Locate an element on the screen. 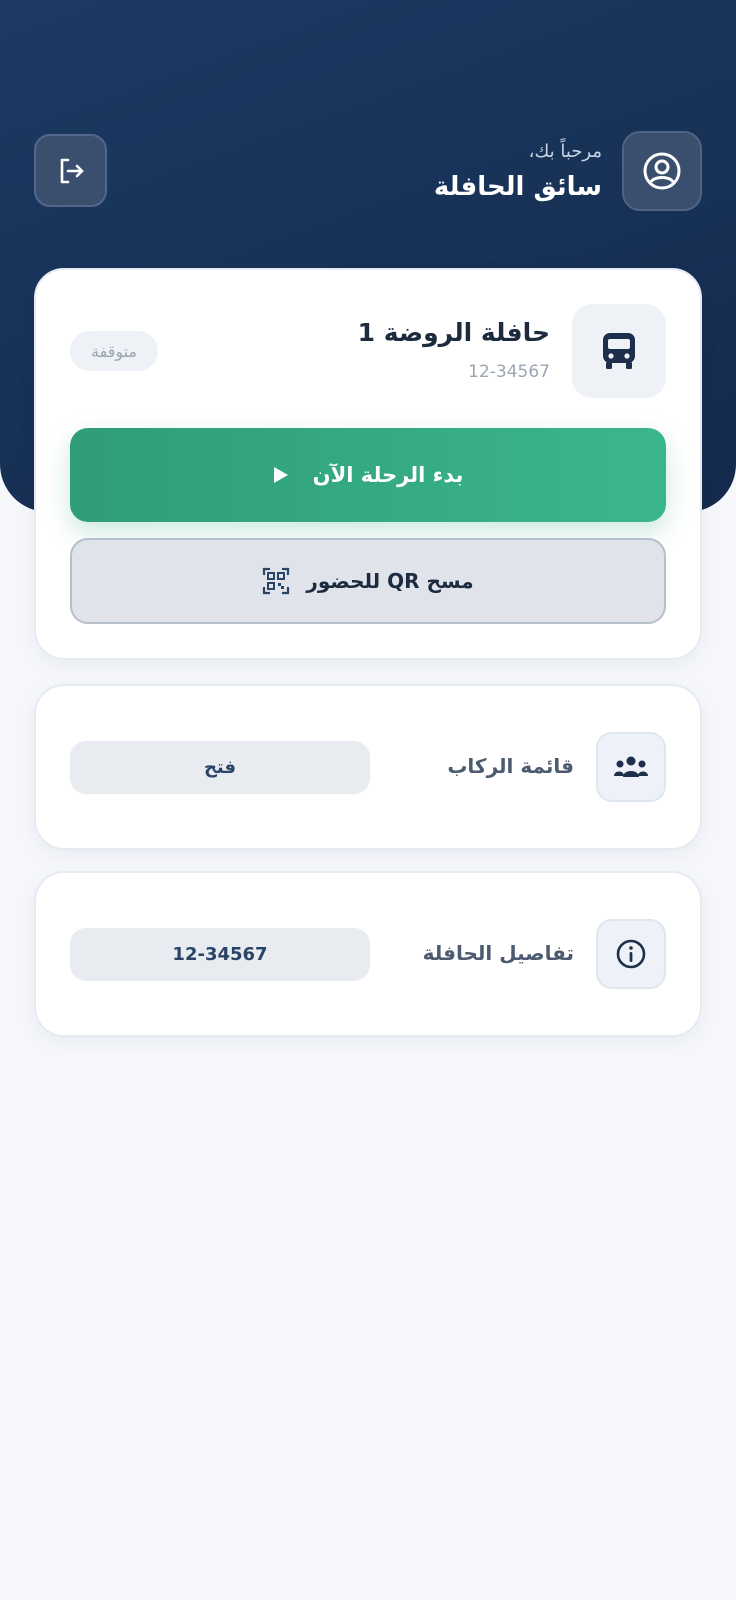  logout-button is located at coordinates (70, 170).